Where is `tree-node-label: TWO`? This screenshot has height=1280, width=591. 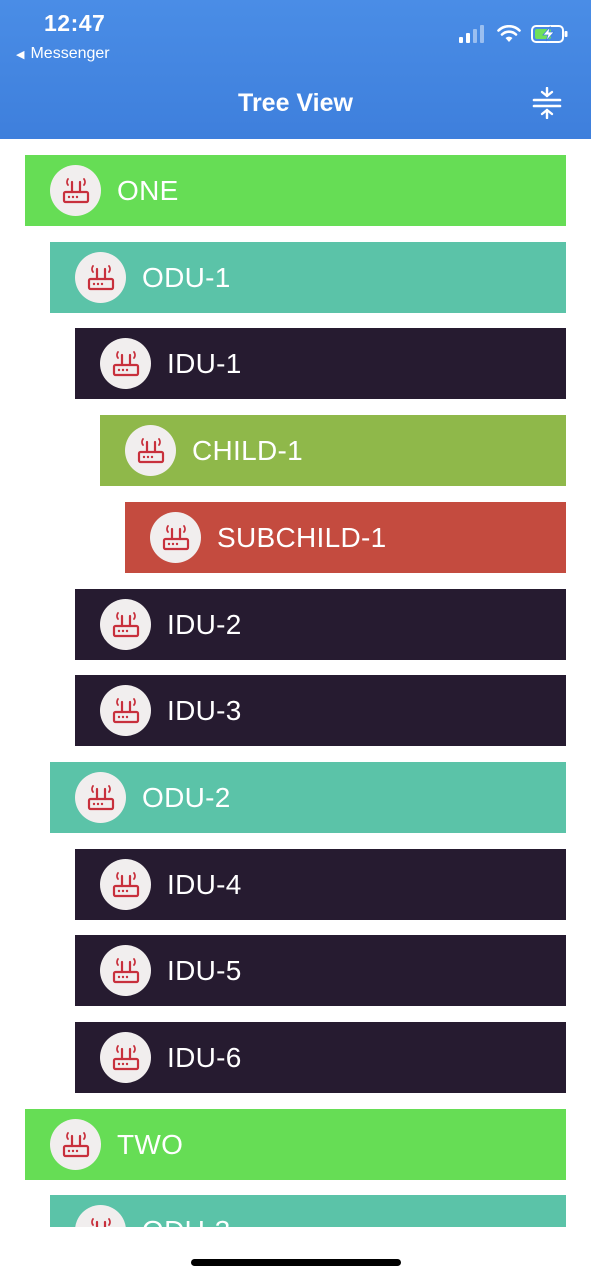
tree-node-label: TWO is located at coordinates (150, 1144).